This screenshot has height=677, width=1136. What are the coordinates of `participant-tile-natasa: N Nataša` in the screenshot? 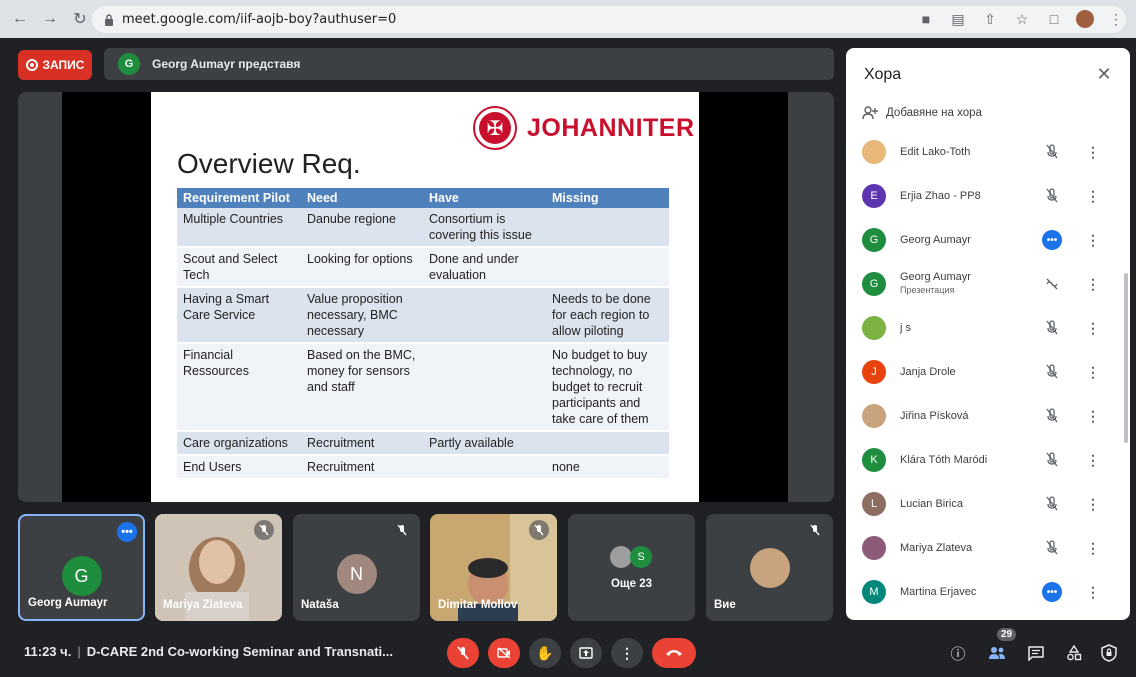 It's located at (356, 567).